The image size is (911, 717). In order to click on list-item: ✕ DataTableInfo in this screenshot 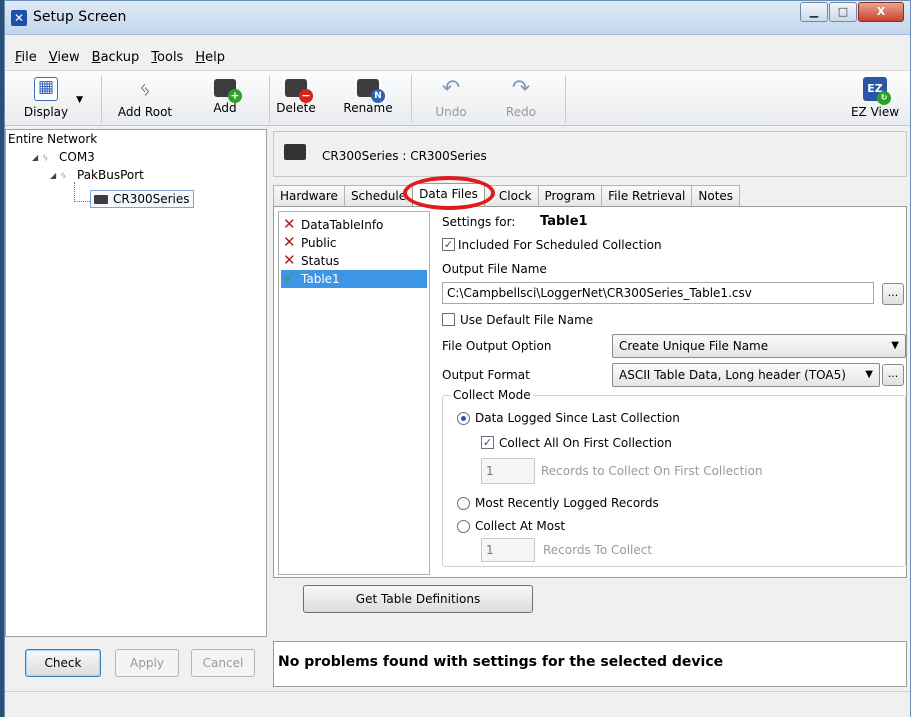, I will do `click(354, 224)`.